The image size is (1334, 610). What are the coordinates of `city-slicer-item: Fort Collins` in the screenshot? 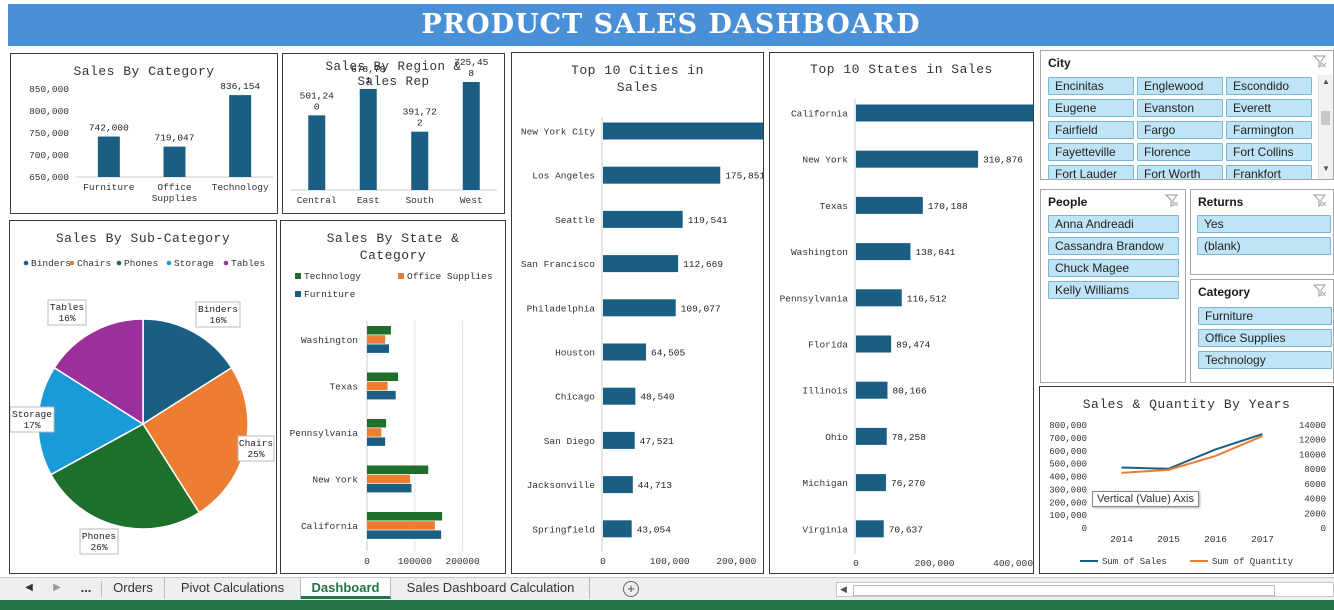 It's located at (1269, 152).